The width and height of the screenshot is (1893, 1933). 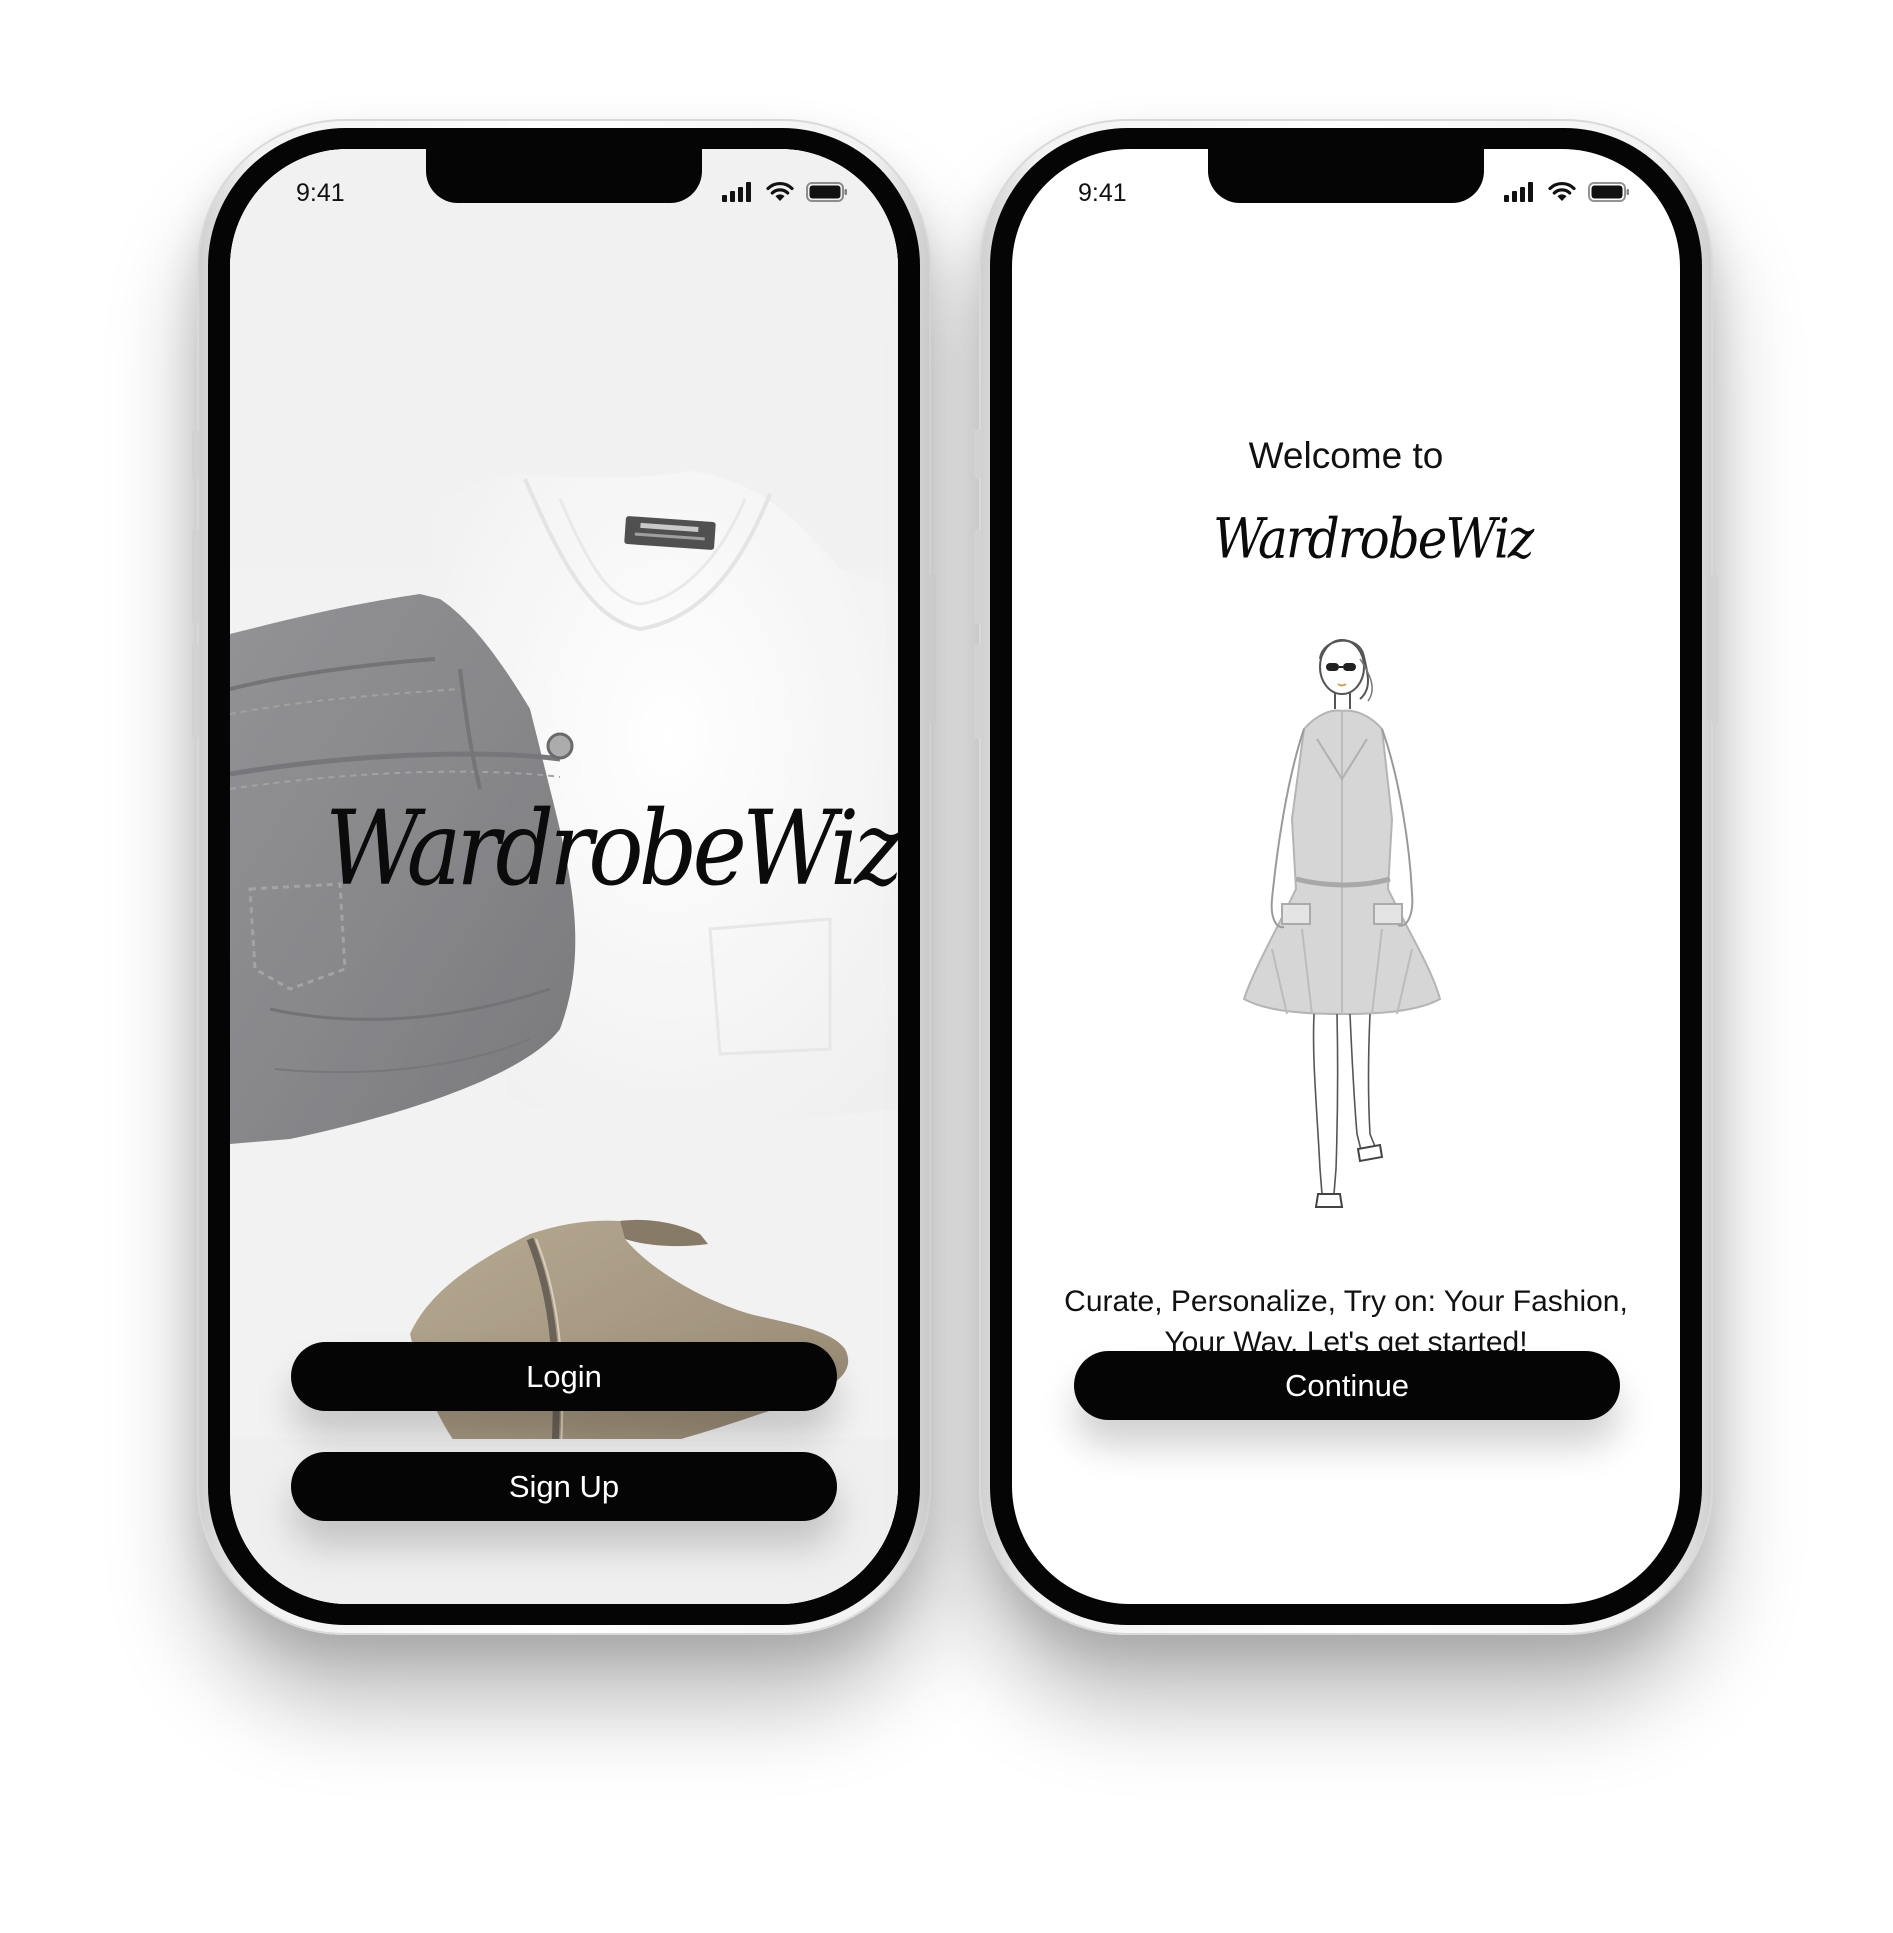 I want to click on continue-button: Continue, so click(x=1347, y=1385).